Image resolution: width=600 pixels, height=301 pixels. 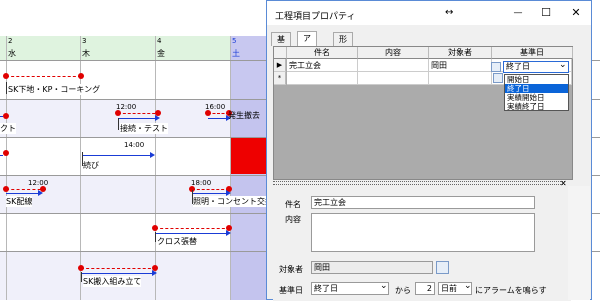 I want to click on base-date-select: 終了日 ⌄, so click(x=350, y=288).